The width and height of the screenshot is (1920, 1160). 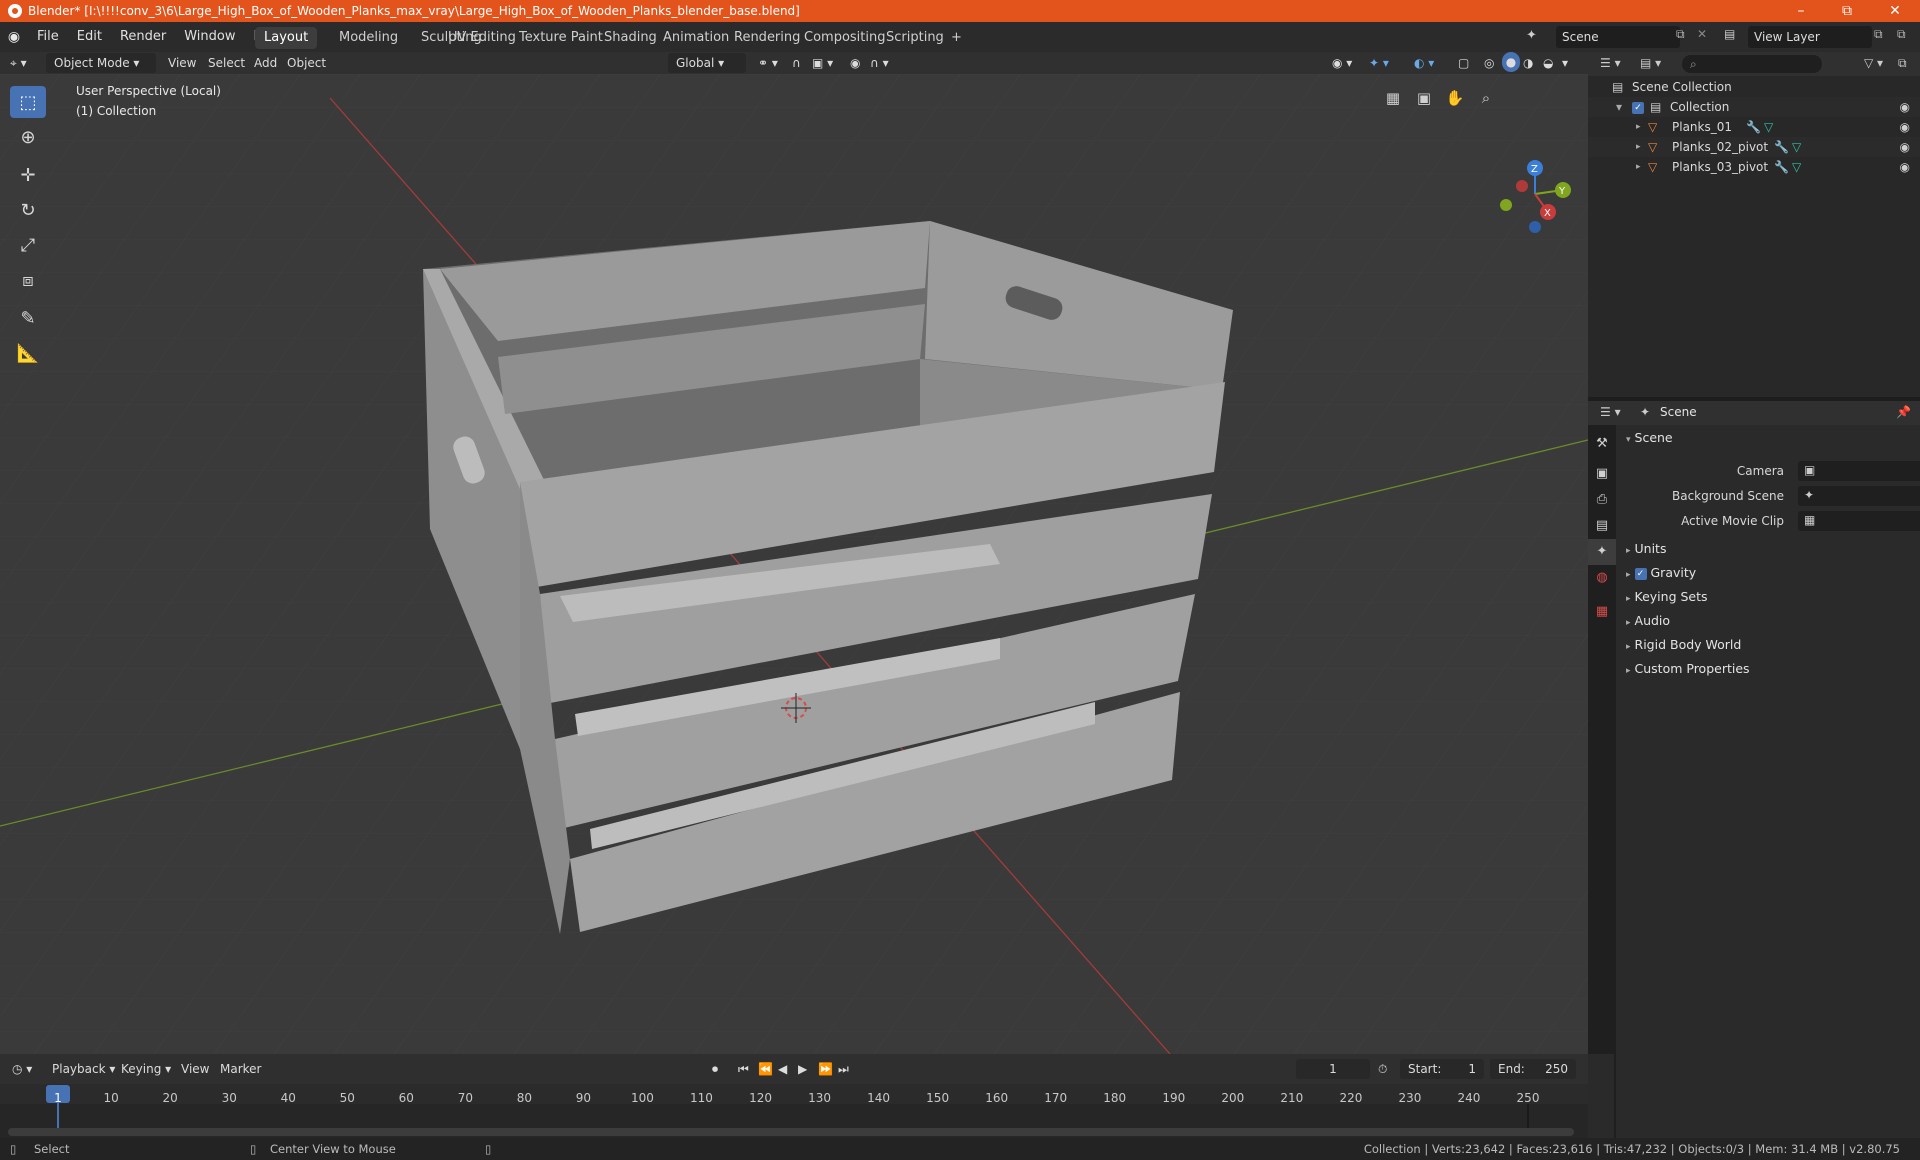 I want to click on planks-03-mesh-icon: ▽, so click(x=1796, y=167).